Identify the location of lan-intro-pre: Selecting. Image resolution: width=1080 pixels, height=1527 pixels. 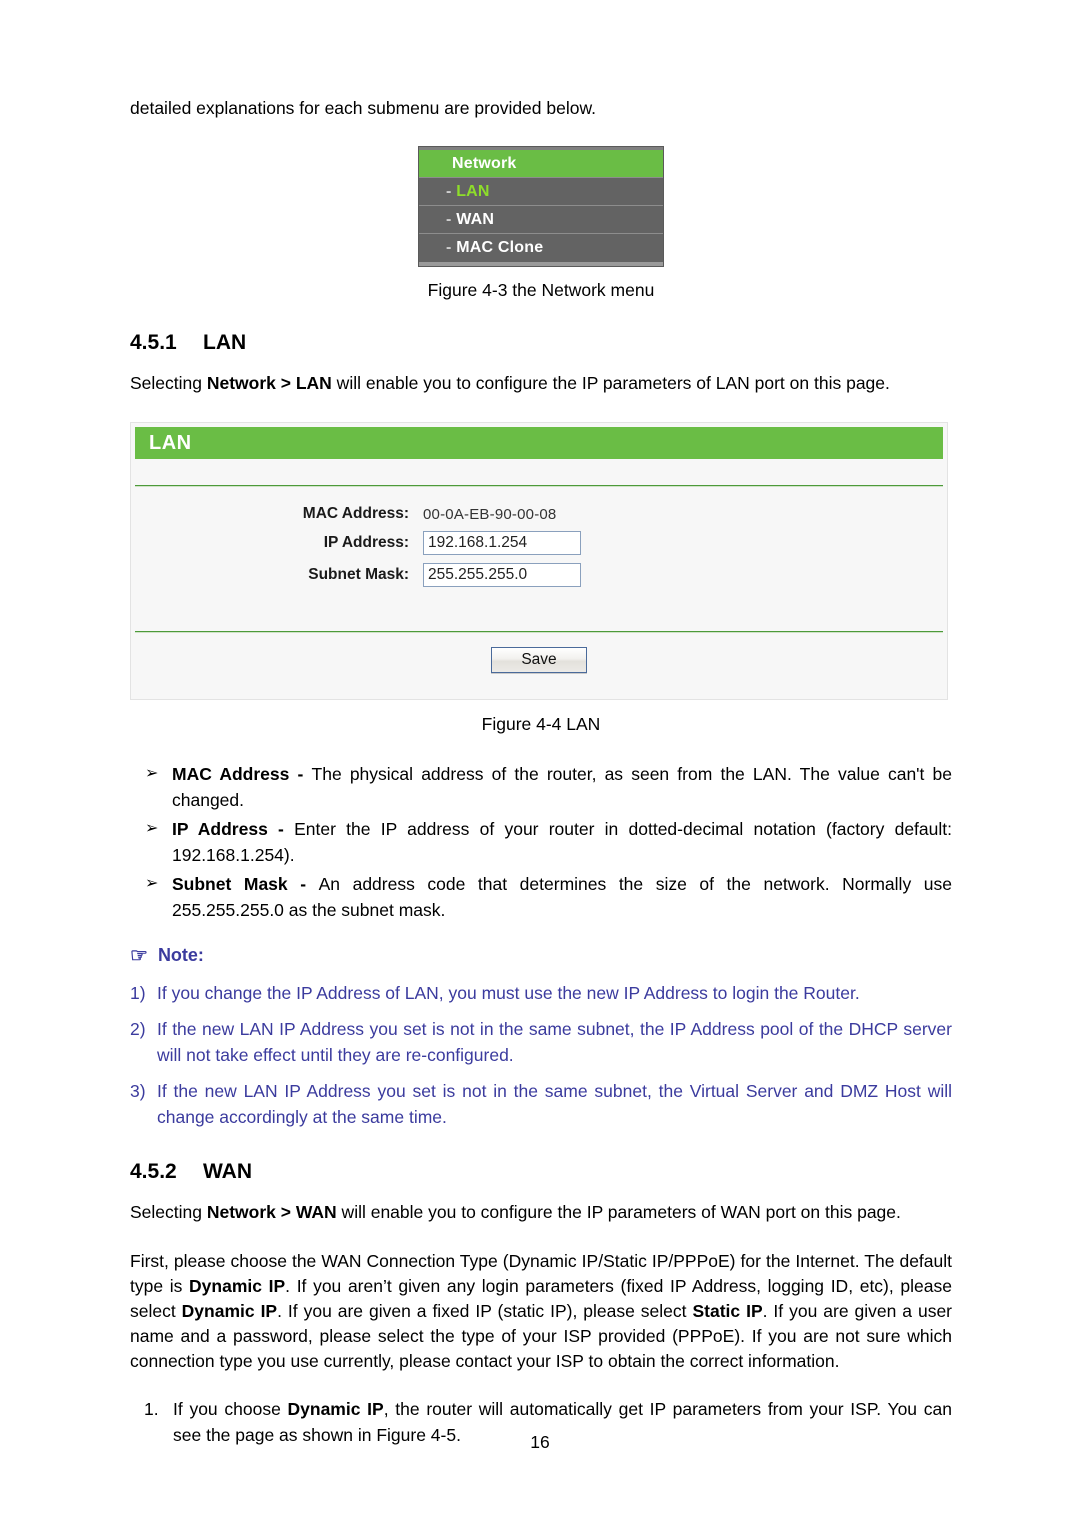
(168, 383).